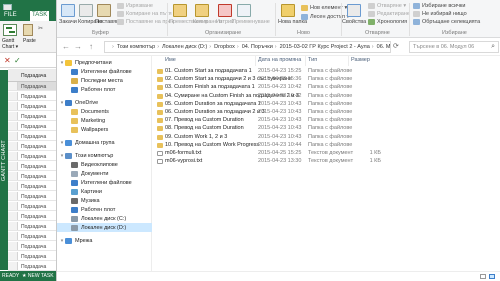 Image resolution: width=500 pixels, height=281 pixels. I want to click on column-header-type: Тип, so click(312, 60).